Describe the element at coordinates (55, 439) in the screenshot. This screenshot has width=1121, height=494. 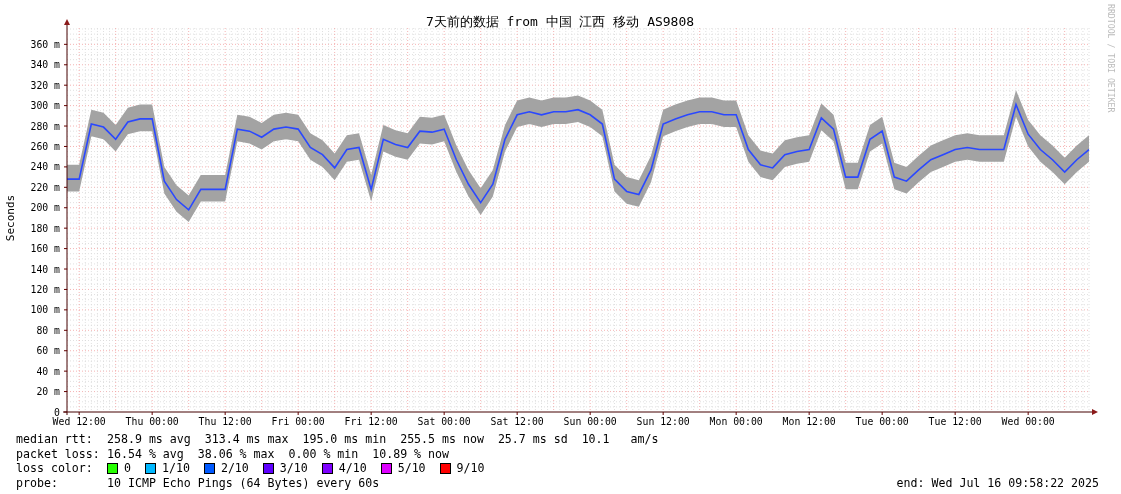
I see `stat-label: median rtt:` at that location.